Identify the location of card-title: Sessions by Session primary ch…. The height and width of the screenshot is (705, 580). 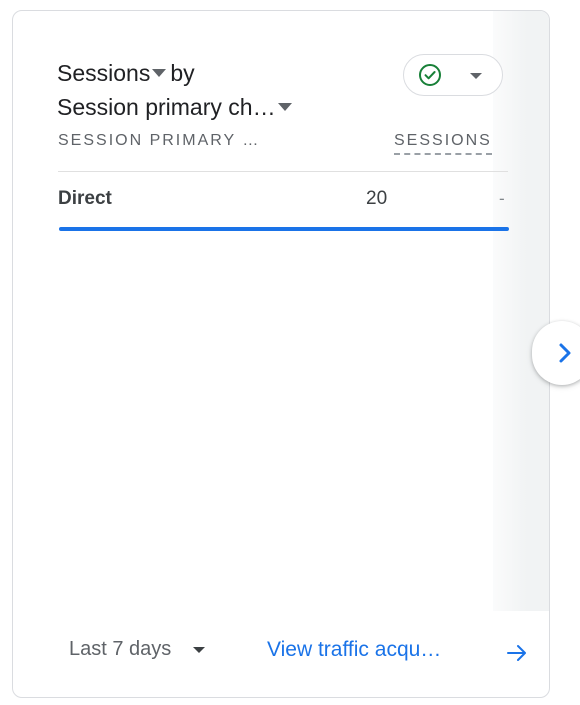
(176, 90).